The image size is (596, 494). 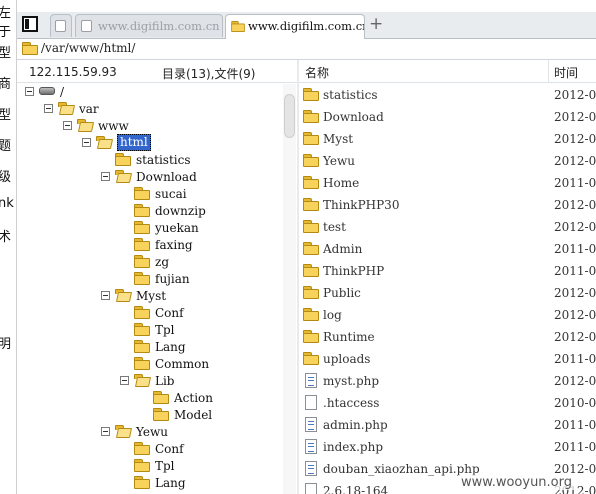 I want to click on tree-scrollbar-thumb, so click(x=289, y=116).